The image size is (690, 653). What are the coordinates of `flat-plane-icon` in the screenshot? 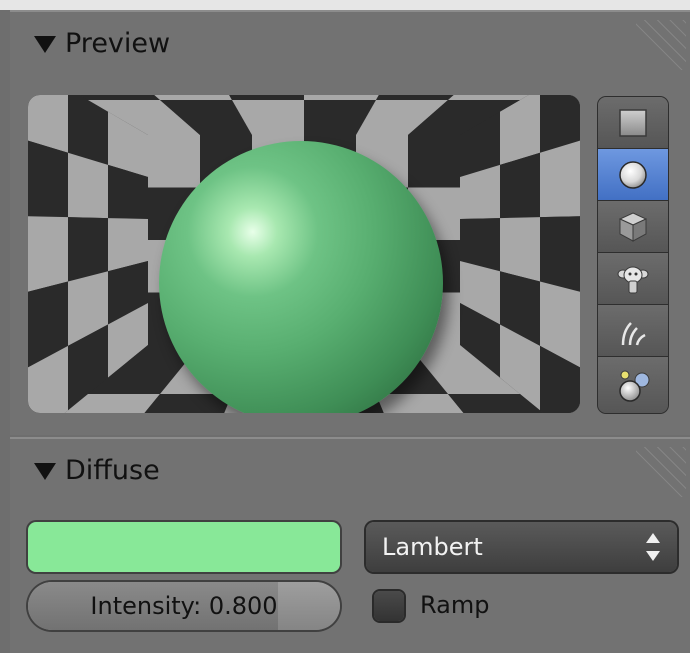 It's located at (633, 122).